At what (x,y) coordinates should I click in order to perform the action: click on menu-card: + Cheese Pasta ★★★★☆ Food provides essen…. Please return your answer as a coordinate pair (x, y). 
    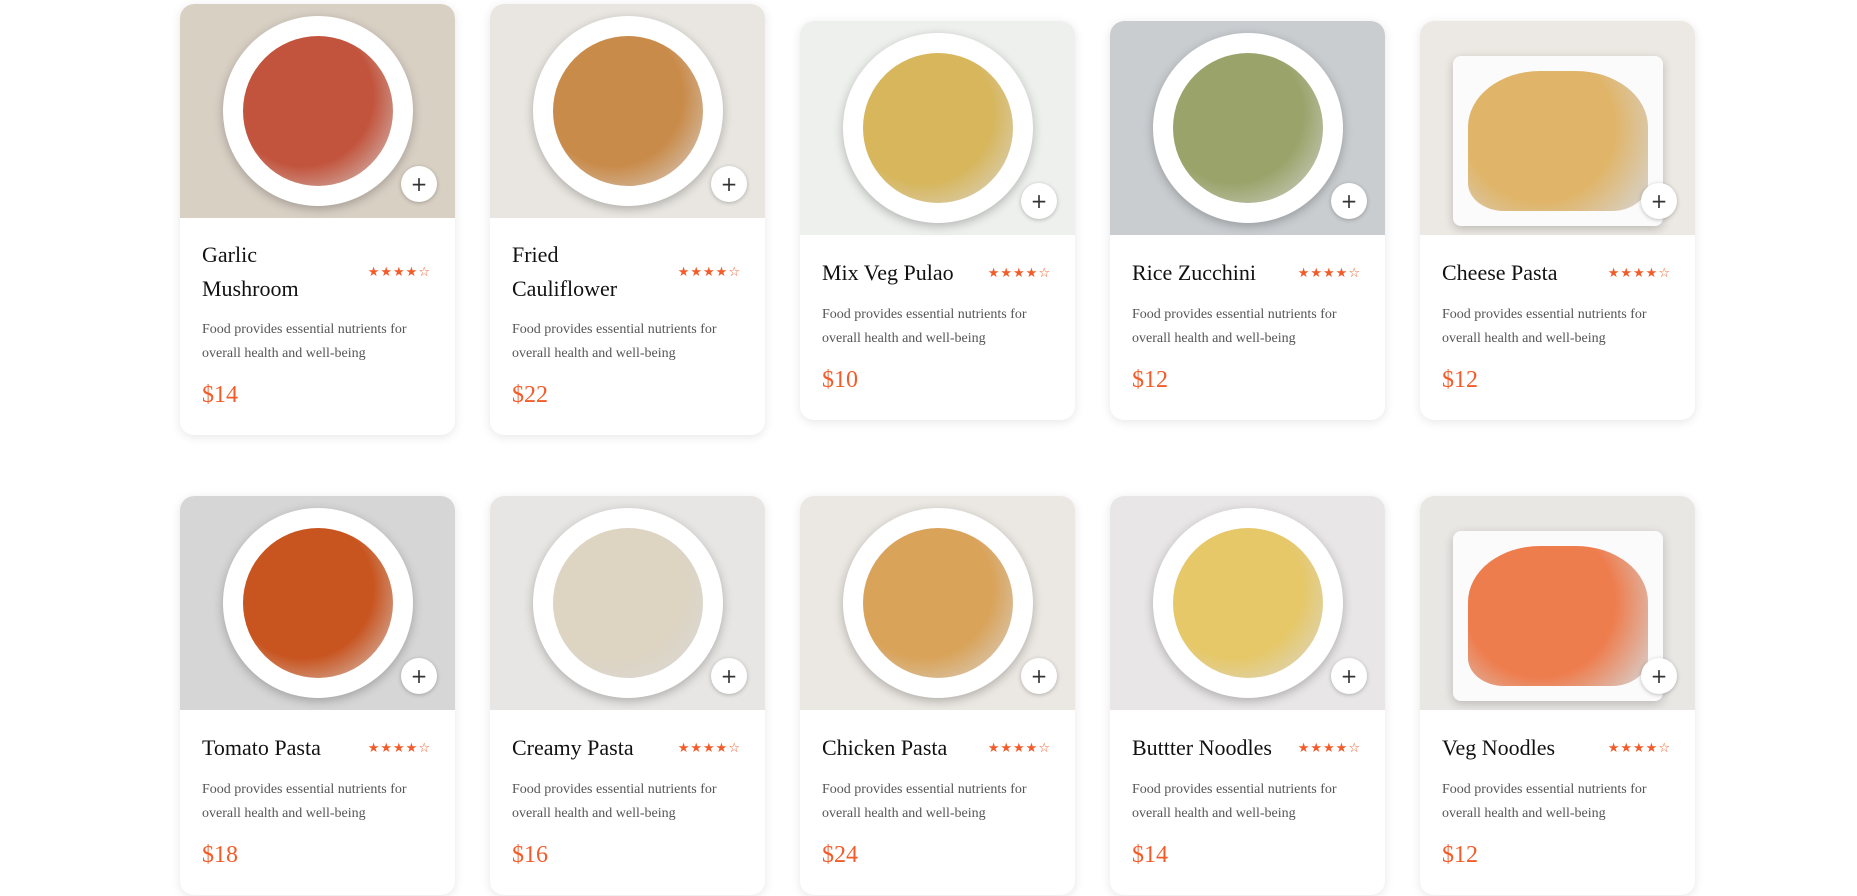
    Looking at the image, I should click on (1557, 220).